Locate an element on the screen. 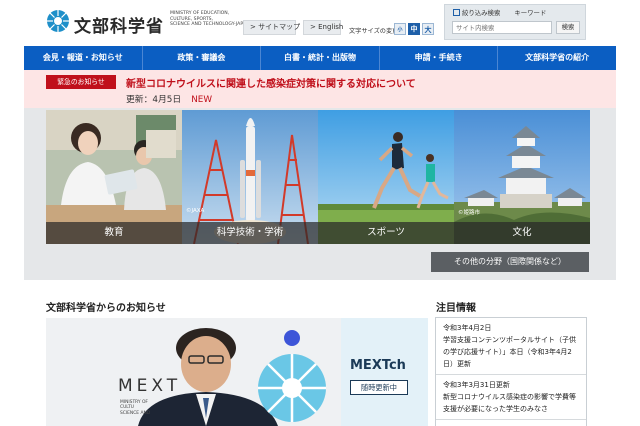 This screenshot has height=426, width=640. font-size-medium-button: 中 is located at coordinates (414, 29).